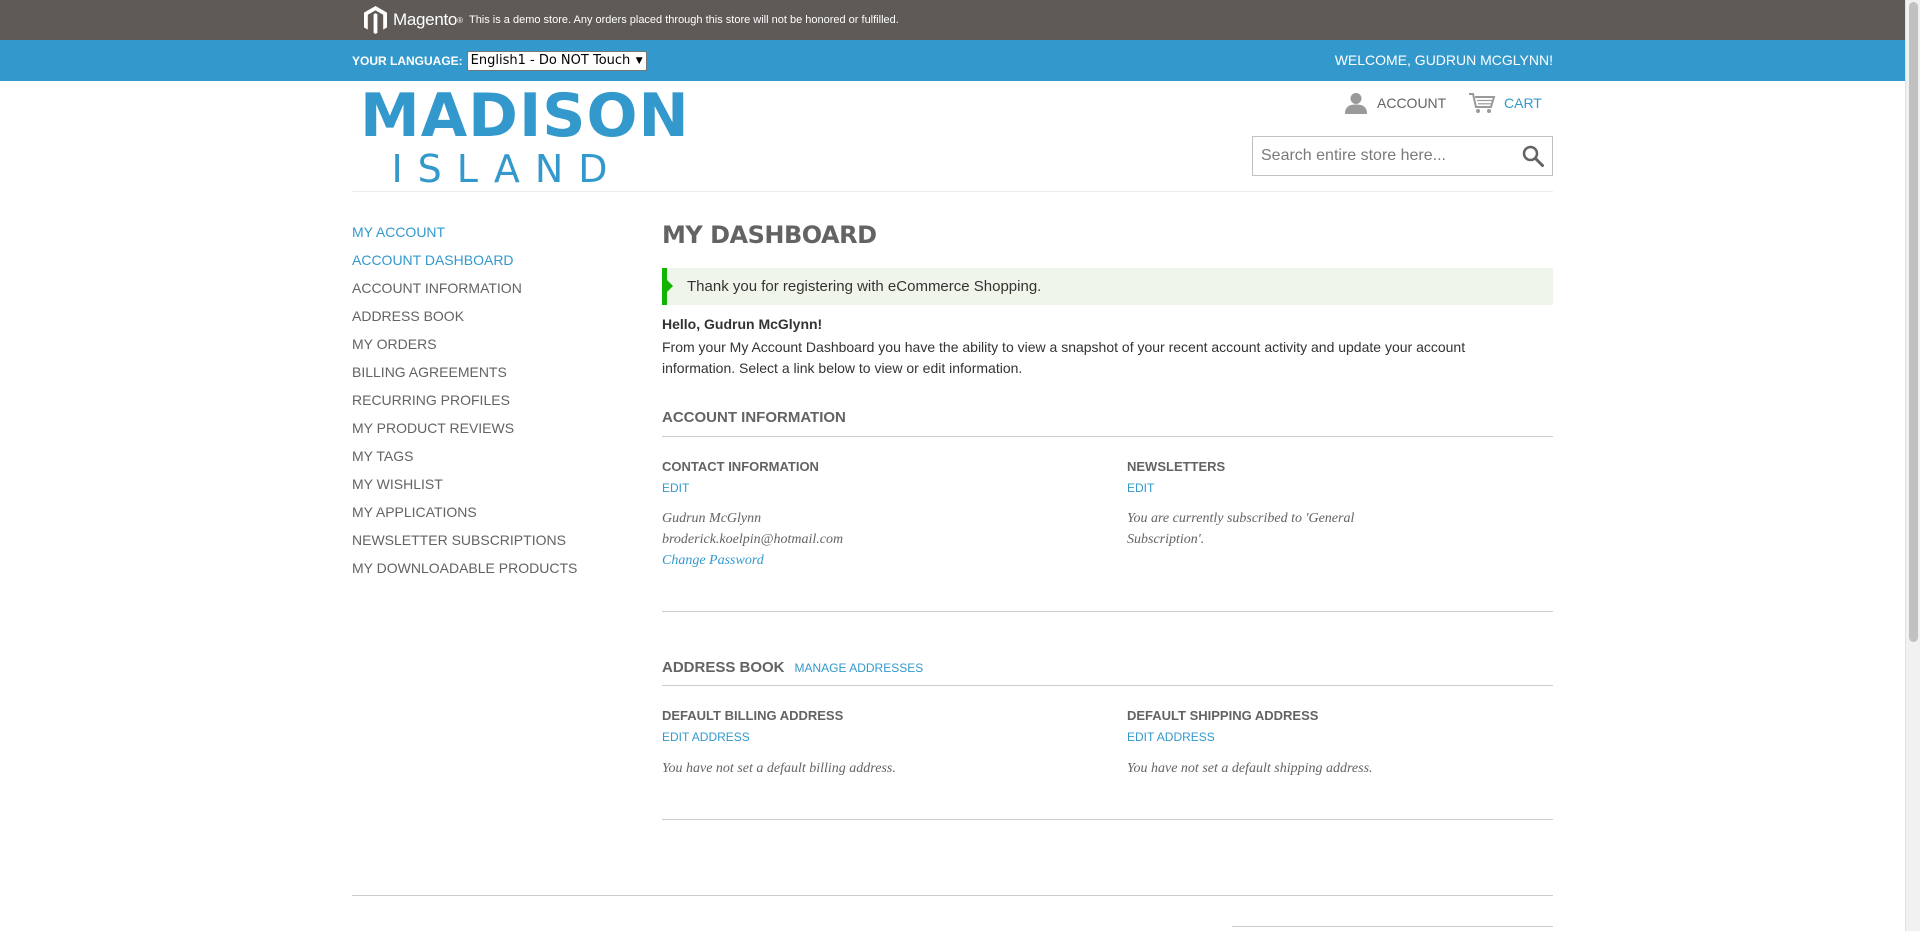  What do you see at coordinates (754, 417) in the screenshot?
I see `account-information-heading: Account Information` at bounding box center [754, 417].